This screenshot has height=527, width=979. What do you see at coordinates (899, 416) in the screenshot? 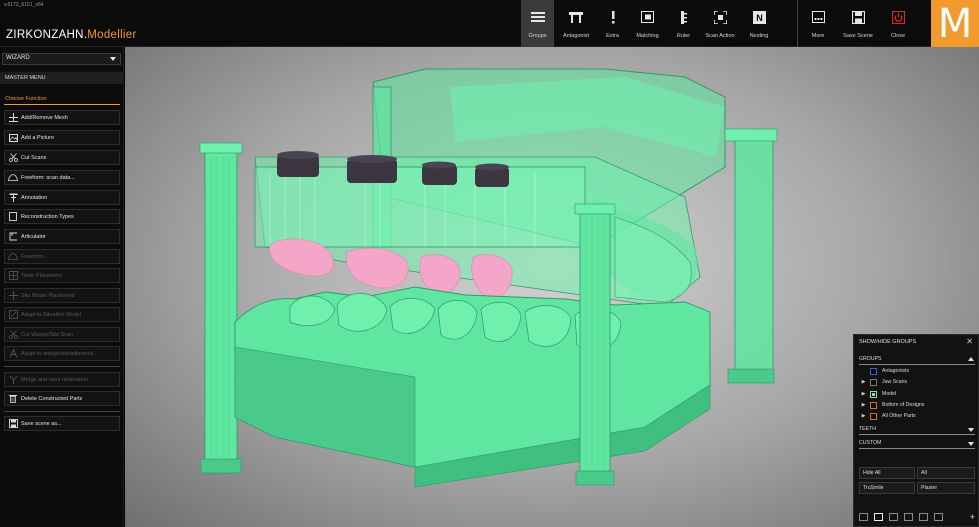
I see `group-label: All Other Parts` at bounding box center [899, 416].